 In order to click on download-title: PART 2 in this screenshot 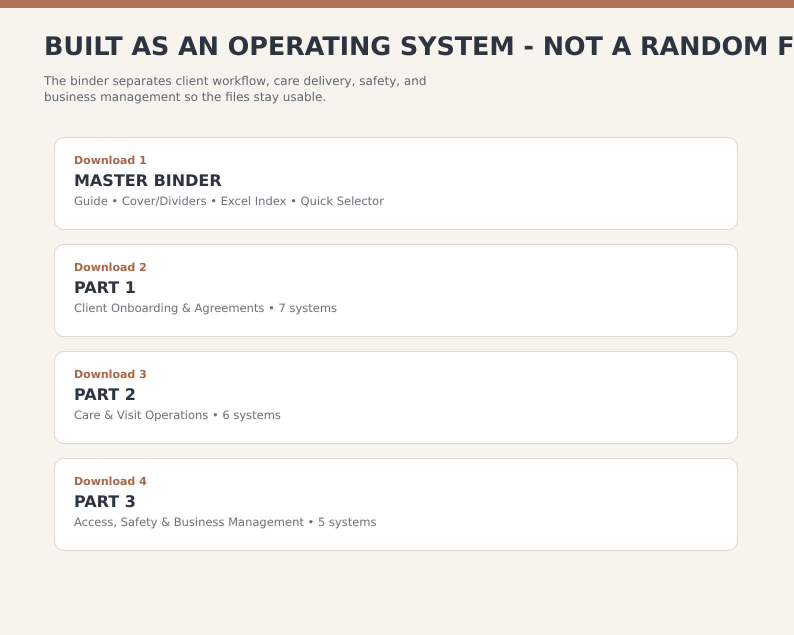, I will do `click(105, 395)`.